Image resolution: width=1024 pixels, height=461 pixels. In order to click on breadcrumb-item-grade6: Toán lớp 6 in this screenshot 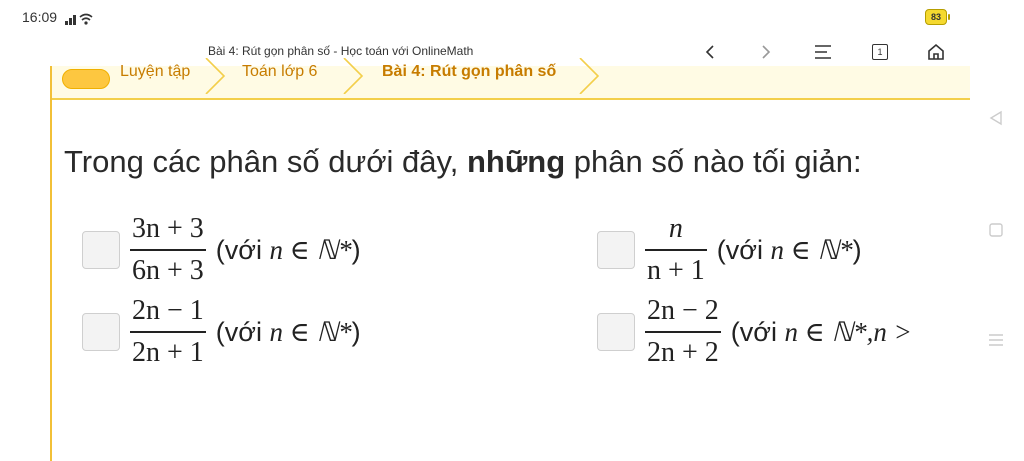, I will do `click(279, 72)`.